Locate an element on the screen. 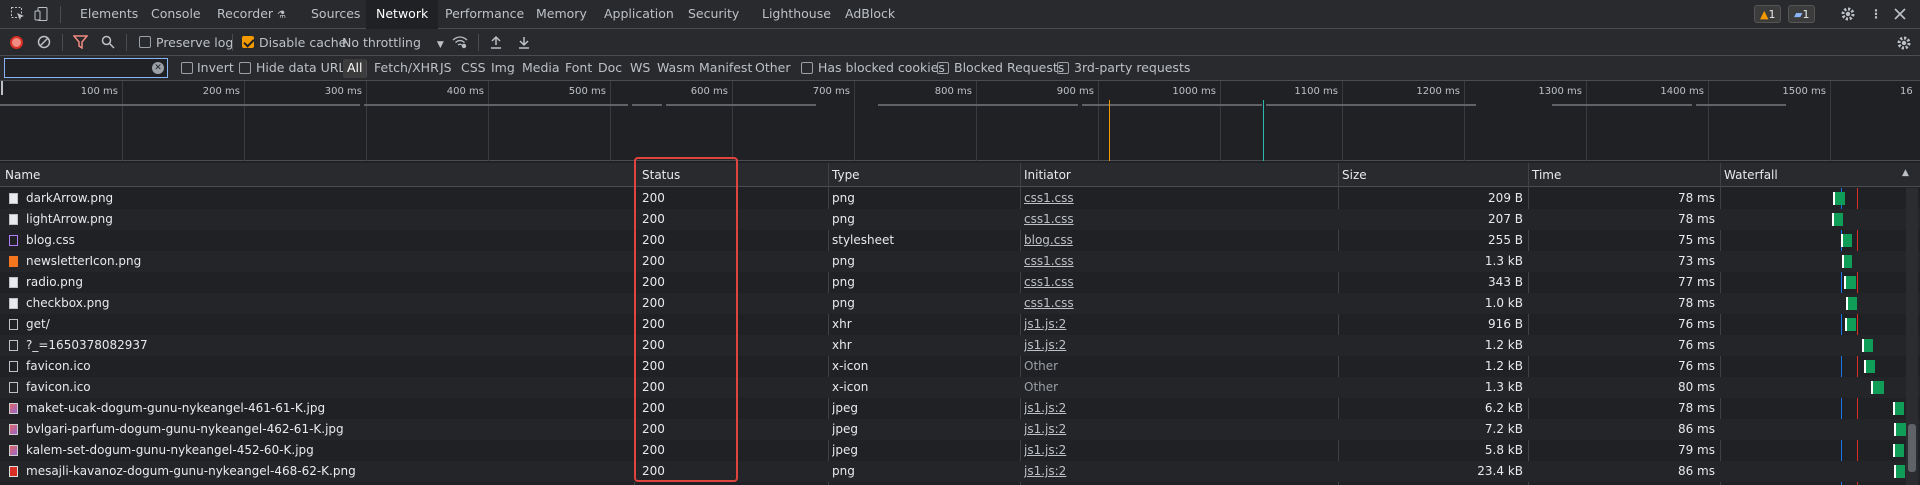 The image size is (1920, 485). device-toolbar-icon is located at coordinates (42, 14).